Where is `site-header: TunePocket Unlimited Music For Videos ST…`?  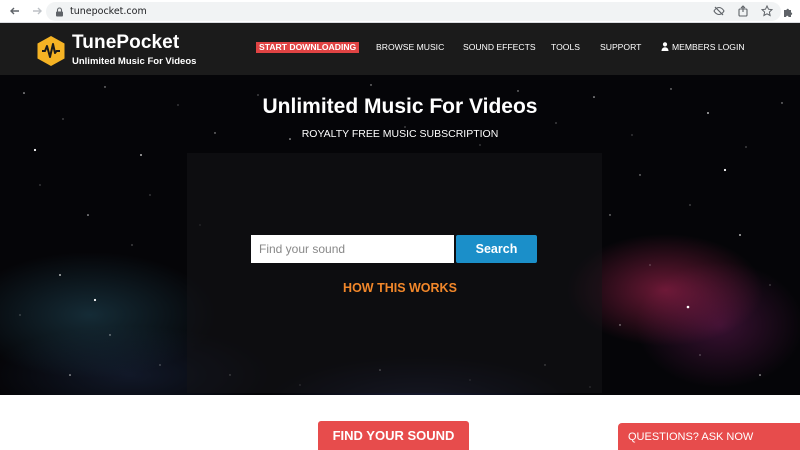 site-header: TunePocket Unlimited Music For Videos ST… is located at coordinates (400, 49).